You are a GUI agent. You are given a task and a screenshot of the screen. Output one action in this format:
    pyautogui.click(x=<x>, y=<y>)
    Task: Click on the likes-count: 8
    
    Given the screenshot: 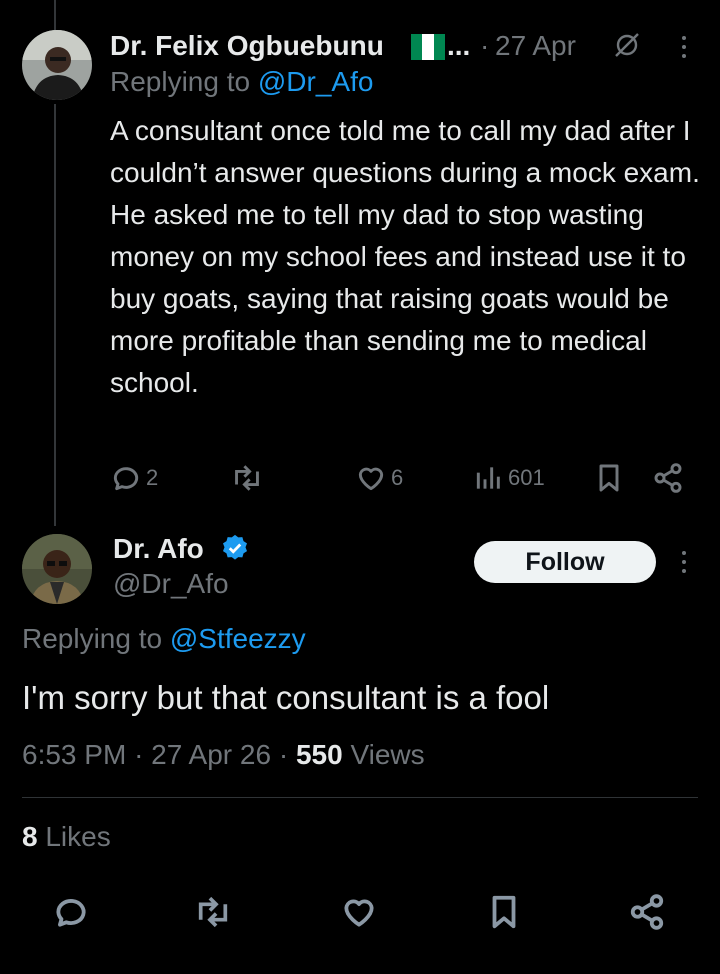 What is the action you would take?
    pyautogui.click(x=30, y=836)
    